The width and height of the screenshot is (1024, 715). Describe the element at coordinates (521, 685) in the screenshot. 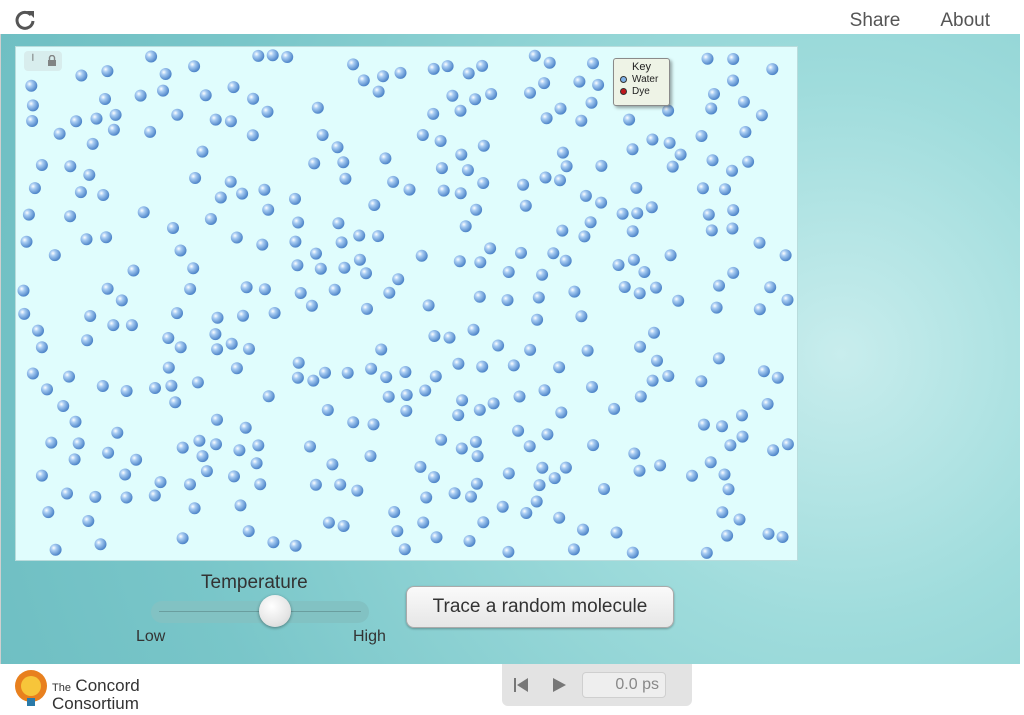

I see `reset-button` at that location.